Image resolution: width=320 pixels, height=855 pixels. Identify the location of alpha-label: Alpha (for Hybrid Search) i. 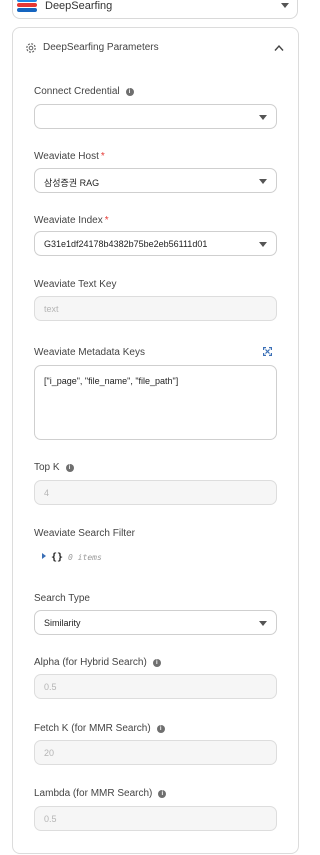
(97, 662).